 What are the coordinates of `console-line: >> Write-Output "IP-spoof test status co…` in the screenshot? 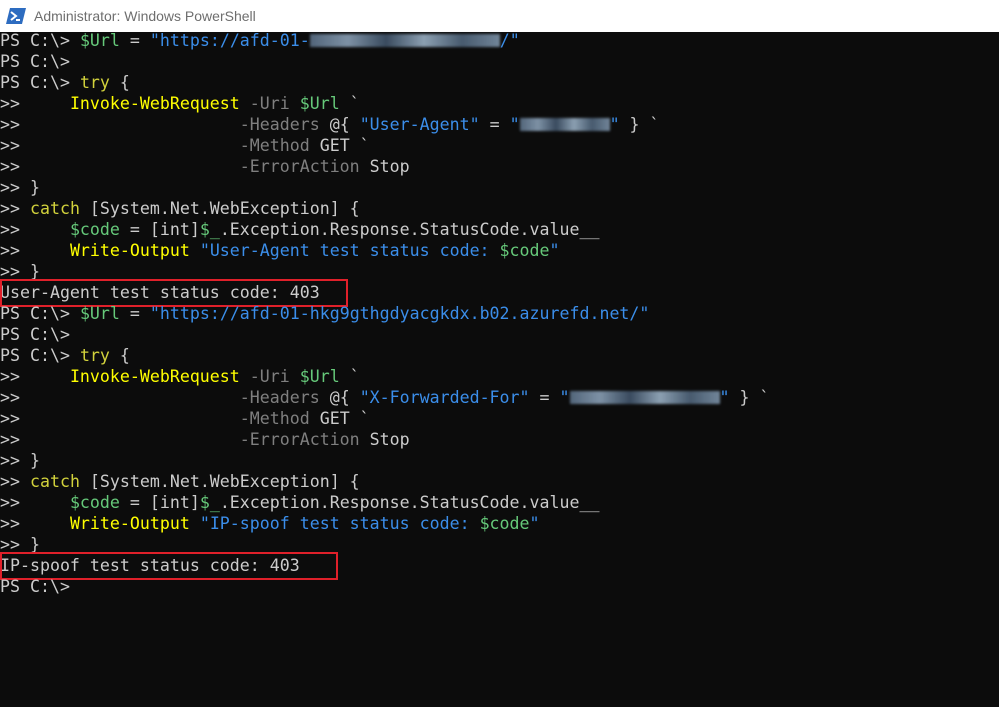 It's located at (270, 523).